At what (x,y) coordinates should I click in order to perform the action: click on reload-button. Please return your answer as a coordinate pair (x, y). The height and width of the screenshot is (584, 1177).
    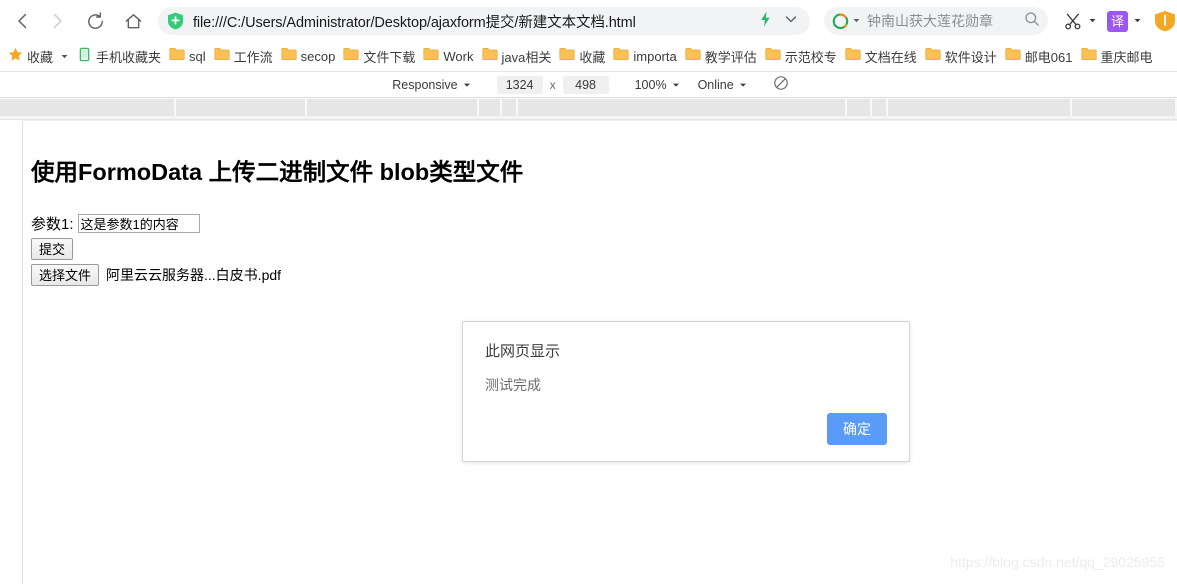
    Looking at the image, I should click on (95, 21).